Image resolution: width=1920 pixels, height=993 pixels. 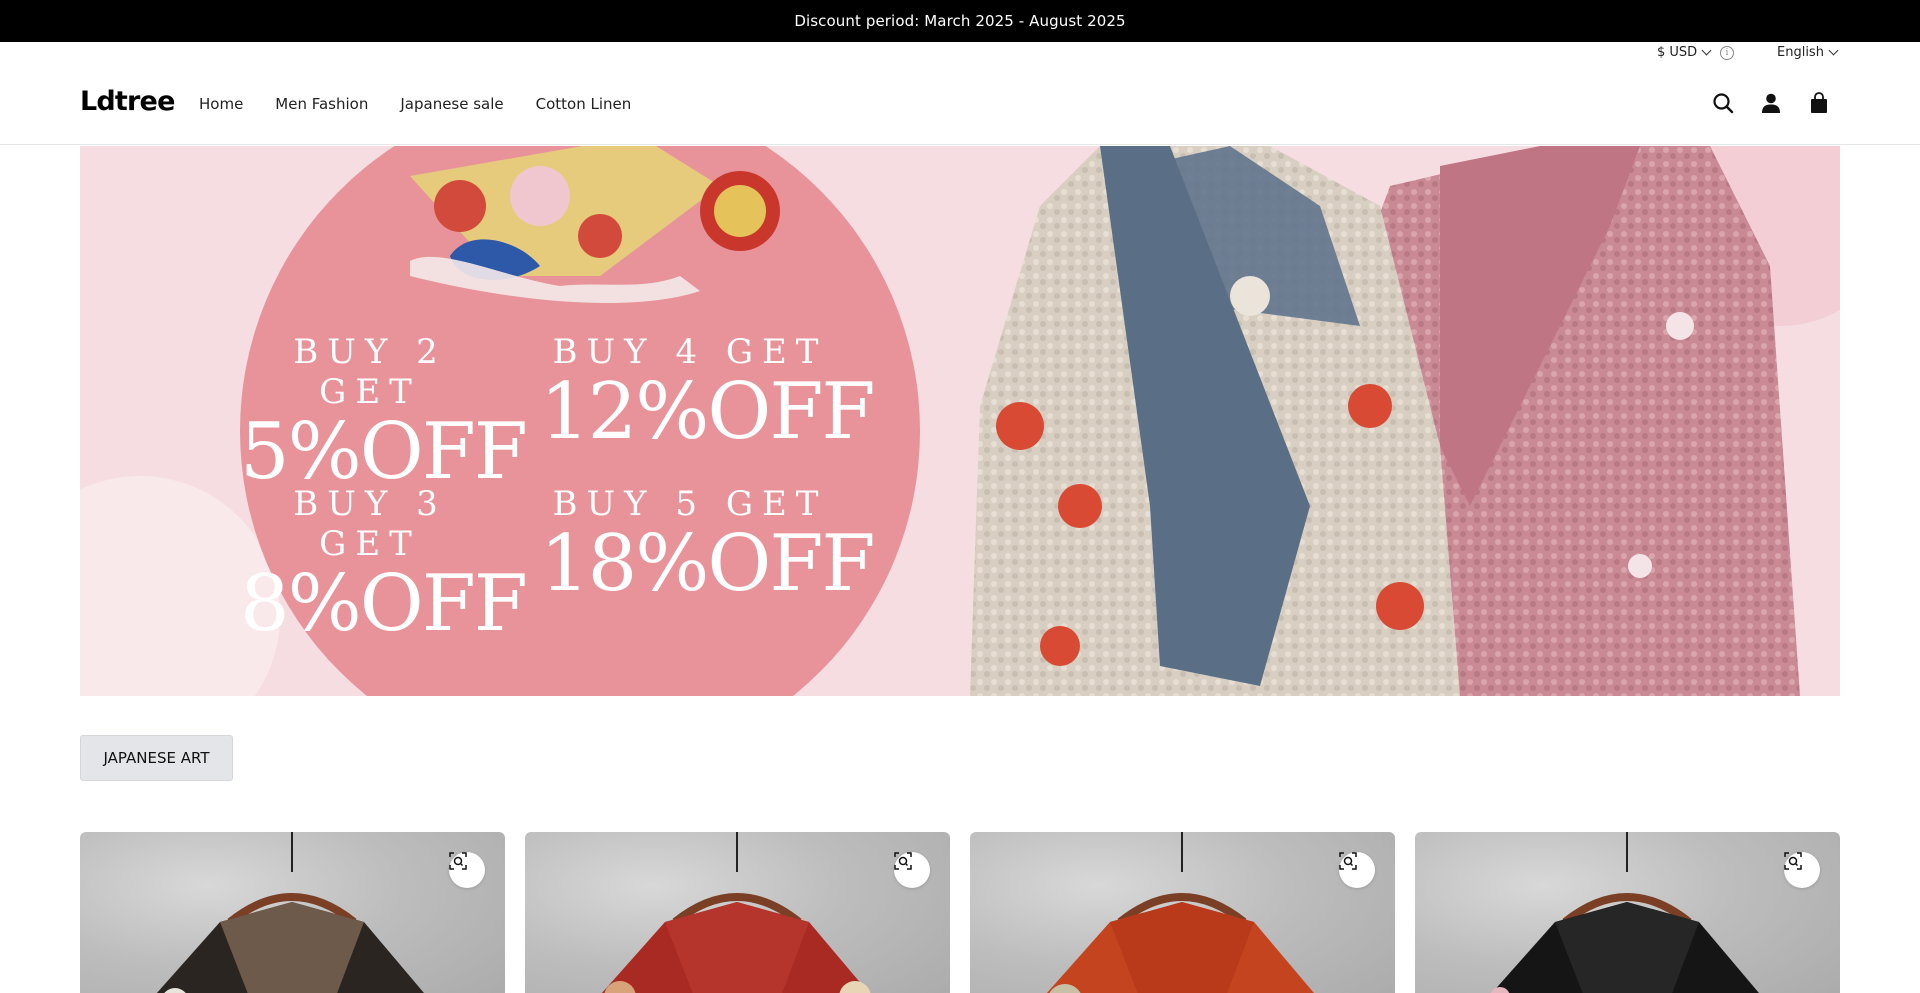 I want to click on currency-label: $ USD, so click(x=1677, y=52).